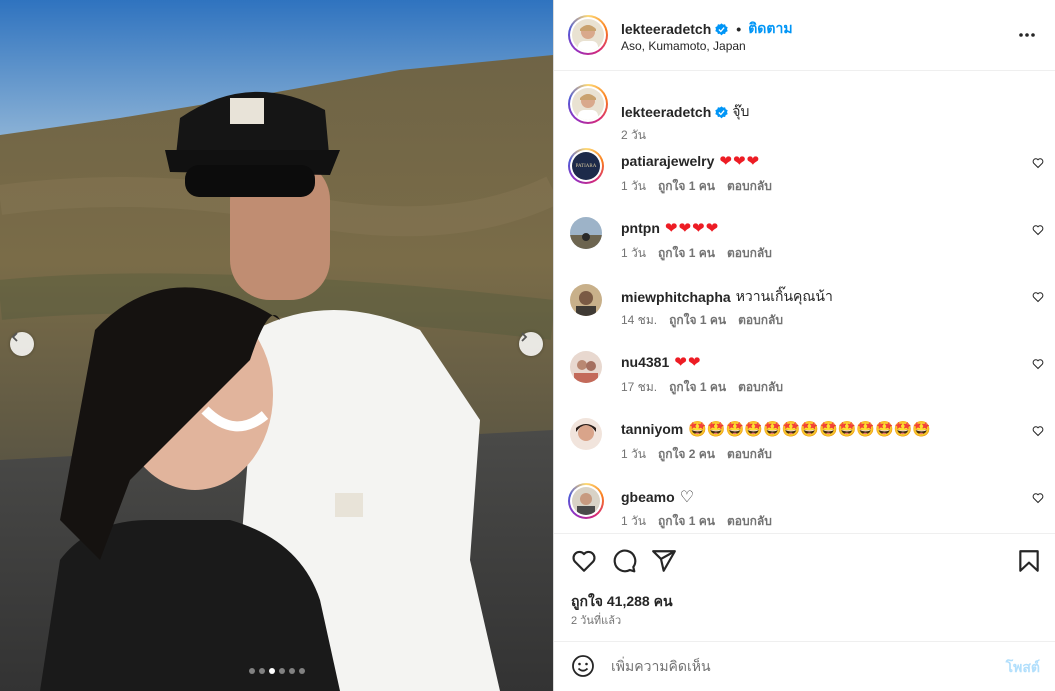 This screenshot has width=1055, height=691. What do you see at coordinates (806, 379) in the screenshot?
I see `comment-item: nu4381 ❤❤ 17 ชม. ถูกใจ 1 คน ตอบกลับ` at bounding box center [806, 379].